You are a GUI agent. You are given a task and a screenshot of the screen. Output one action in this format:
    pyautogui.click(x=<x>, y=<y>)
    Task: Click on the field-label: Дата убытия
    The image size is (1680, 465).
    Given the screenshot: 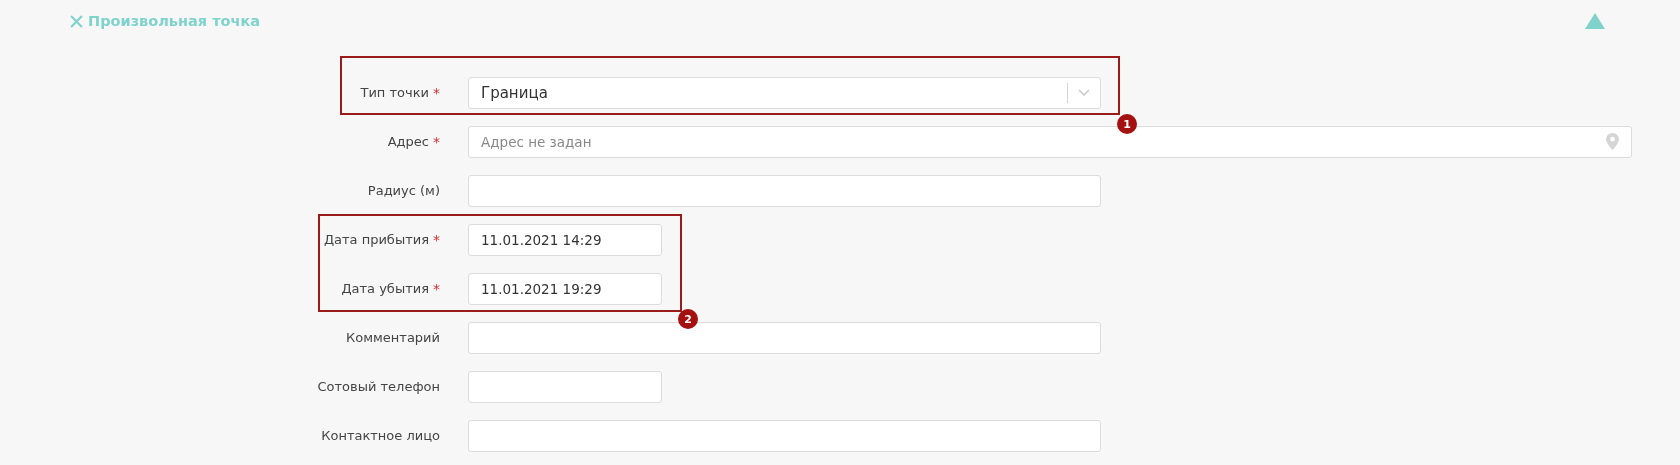 What is the action you would take?
    pyautogui.click(x=385, y=288)
    